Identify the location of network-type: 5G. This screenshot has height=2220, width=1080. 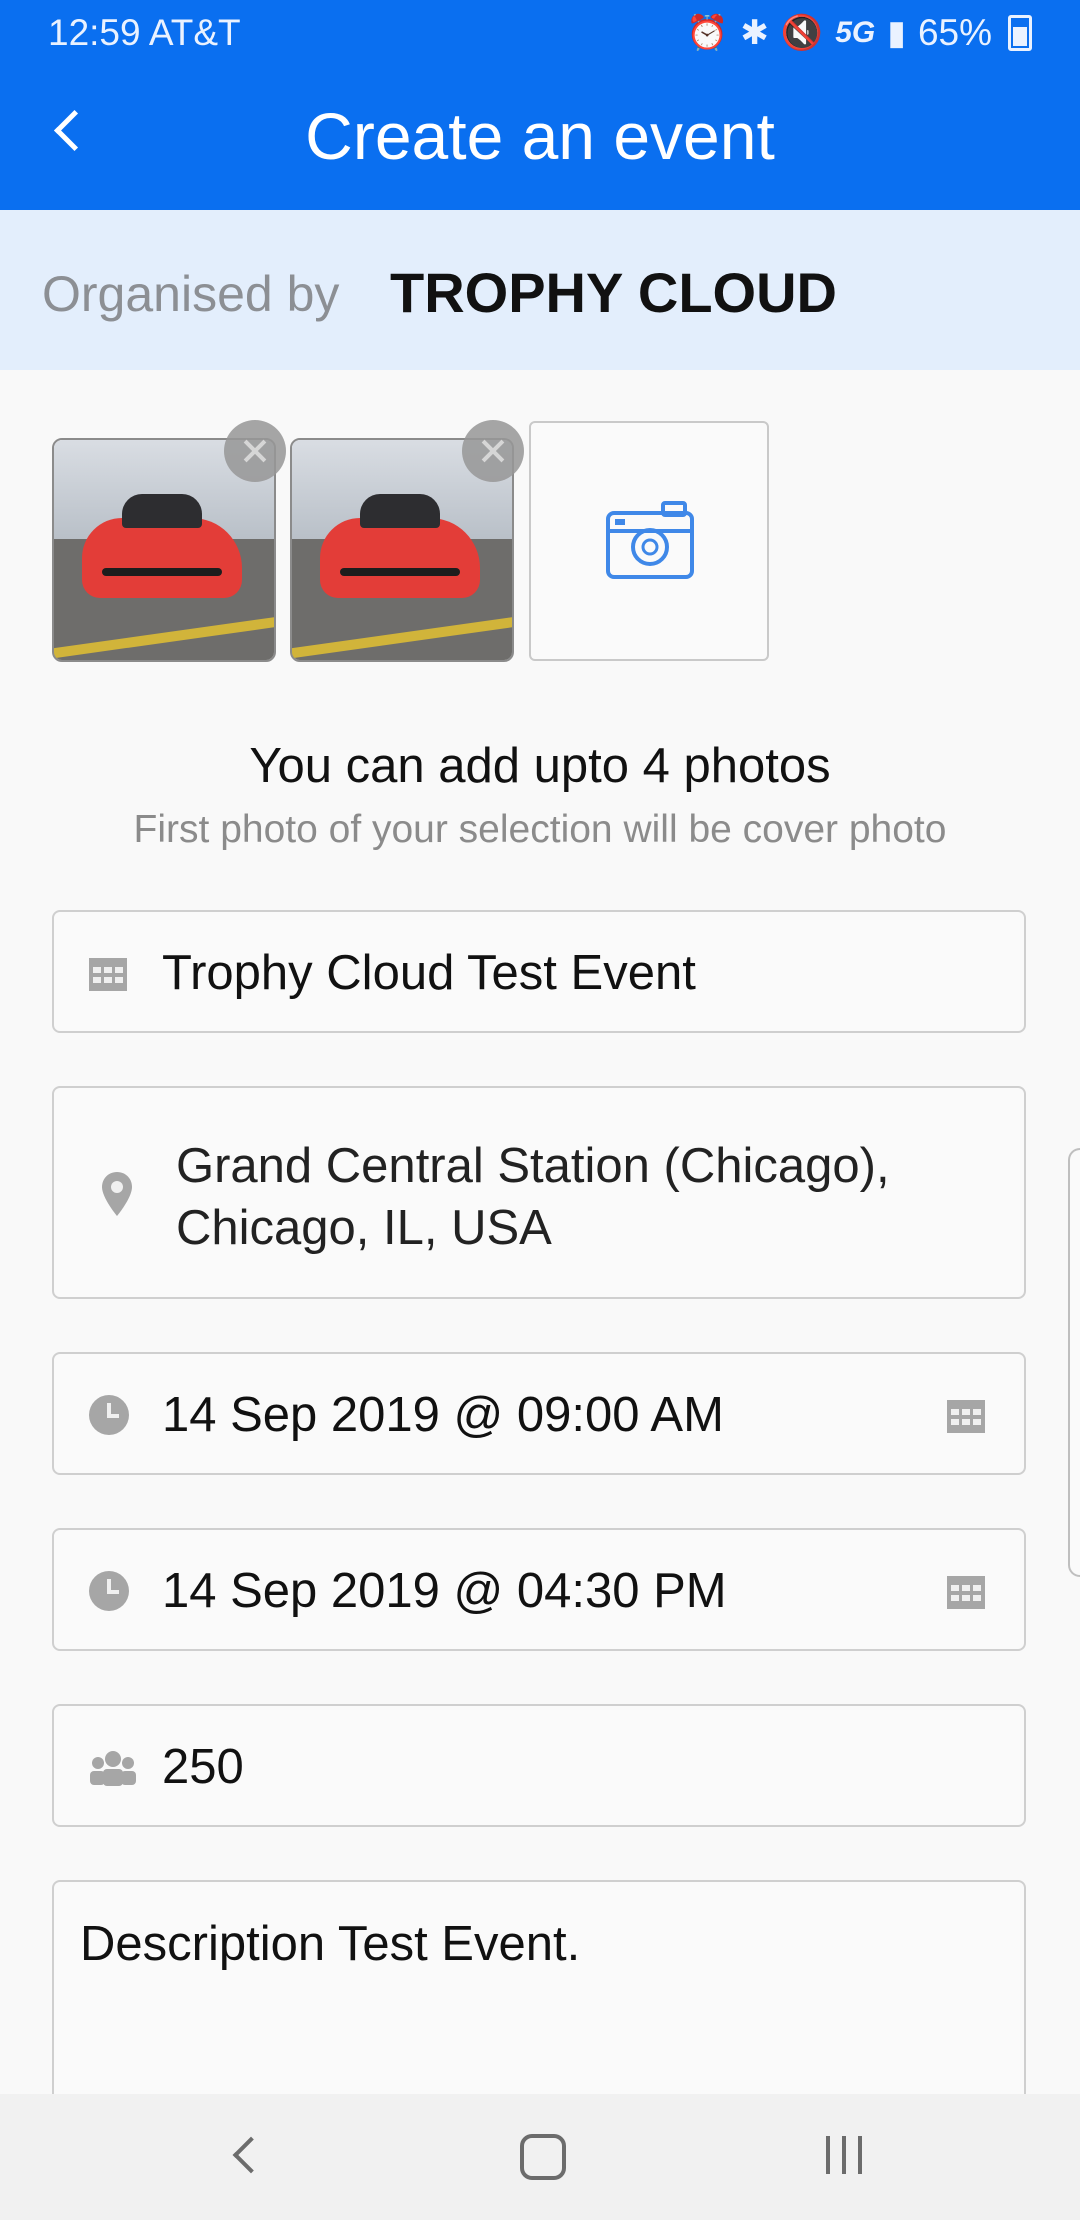
(855, 32).